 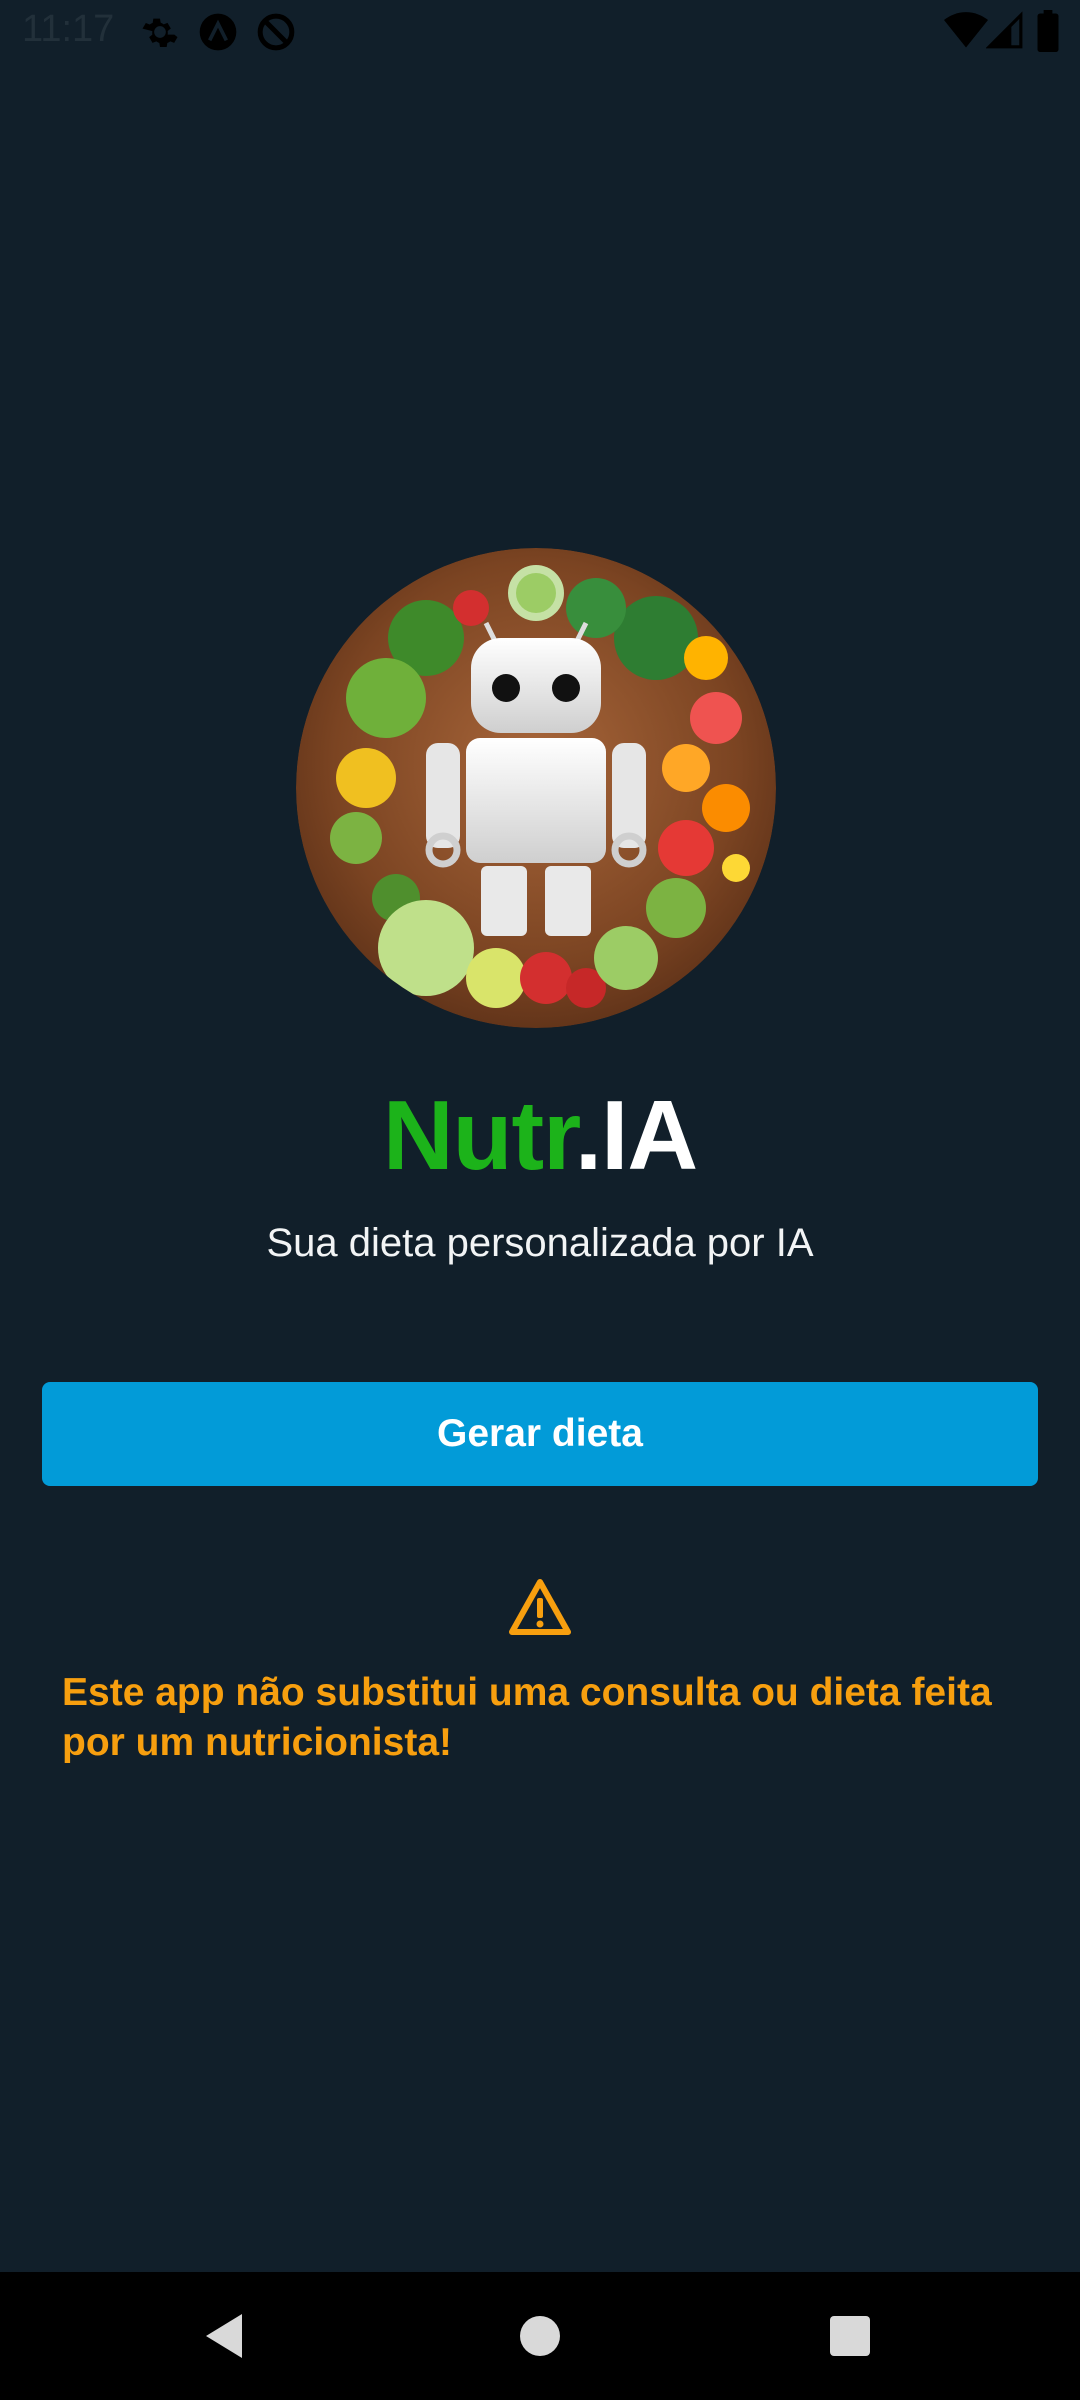 I want to click on app-title-ia: .IA, so click(x=636, y=1135).